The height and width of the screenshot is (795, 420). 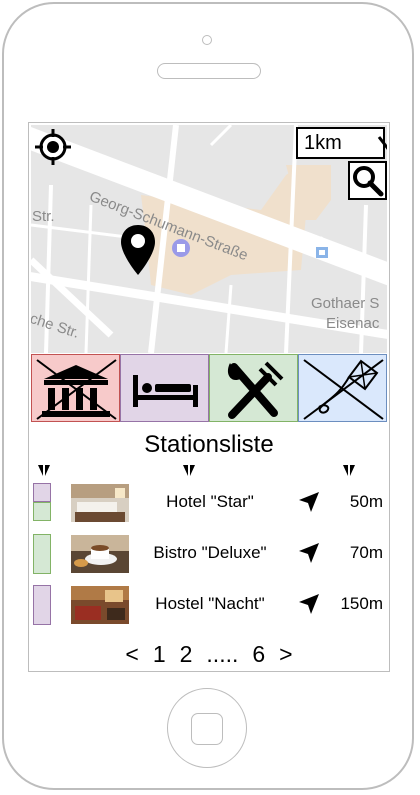 What do you see at coordinates (345, 303) in the screenshot?
I see `street-label: Gothaer S` at bounding box center [345, 303].